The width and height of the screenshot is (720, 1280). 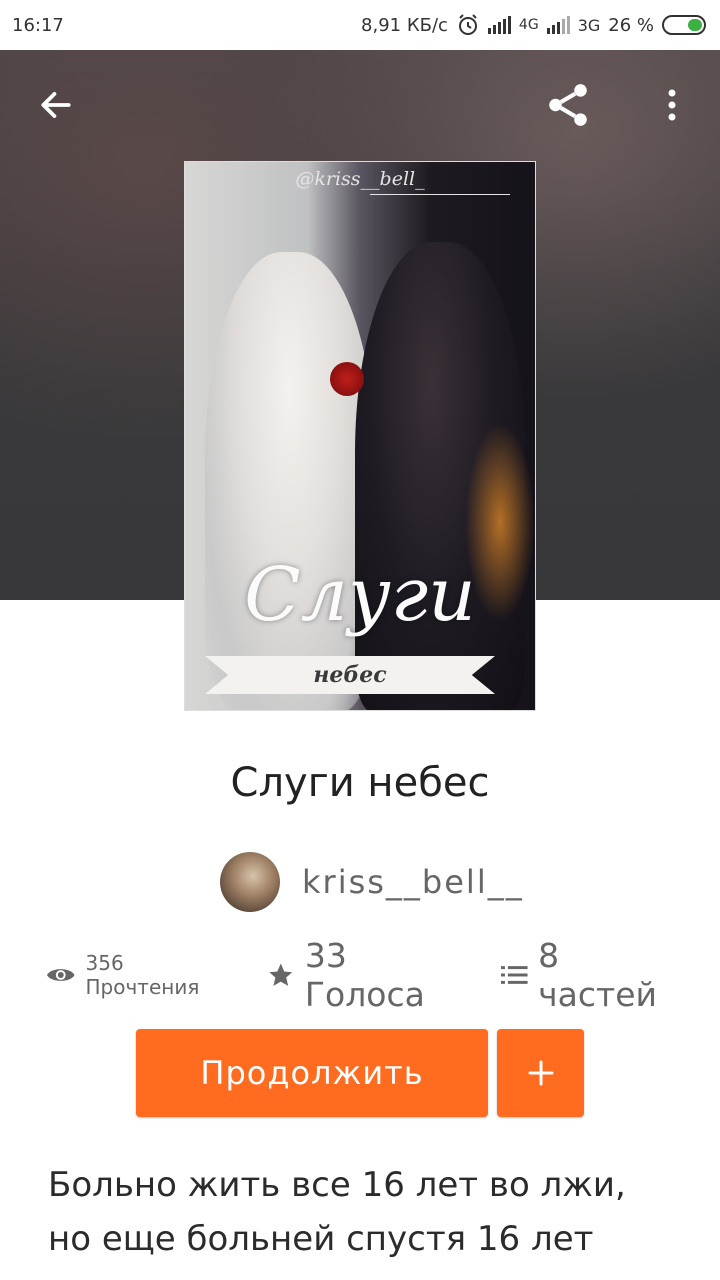 What do you see at coordinates (589, 25) in the screenshot?
I see `network-type-2: 3G` at bounding box center [589, 25].